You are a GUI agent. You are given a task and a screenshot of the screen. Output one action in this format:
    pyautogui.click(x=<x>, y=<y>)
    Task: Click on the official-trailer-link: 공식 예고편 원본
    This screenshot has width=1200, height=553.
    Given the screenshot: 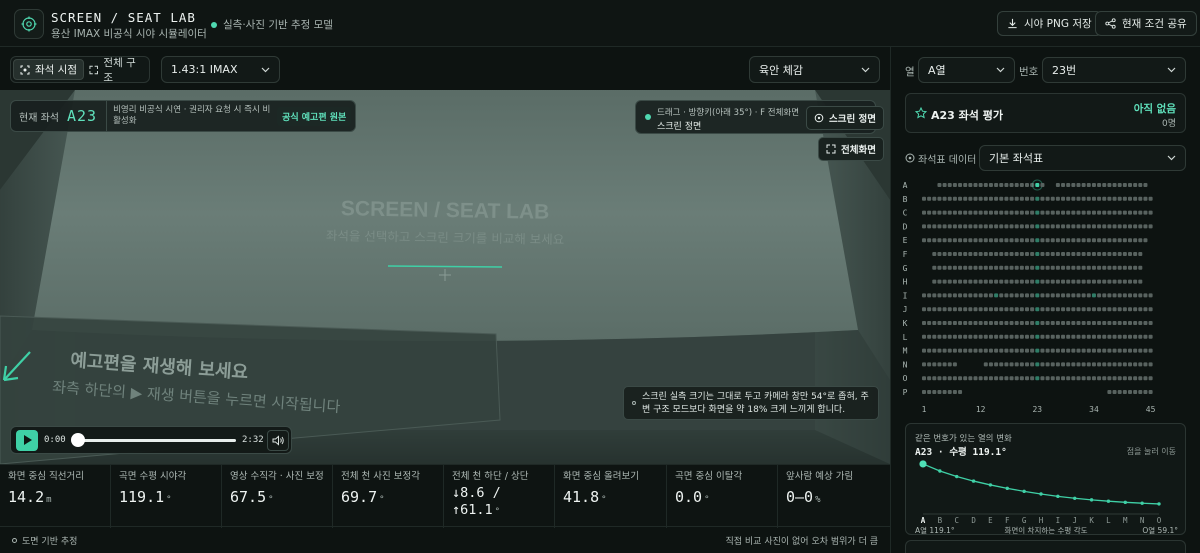 What is the action you would take?
    pyautogui.click(x=314, y=116)
    